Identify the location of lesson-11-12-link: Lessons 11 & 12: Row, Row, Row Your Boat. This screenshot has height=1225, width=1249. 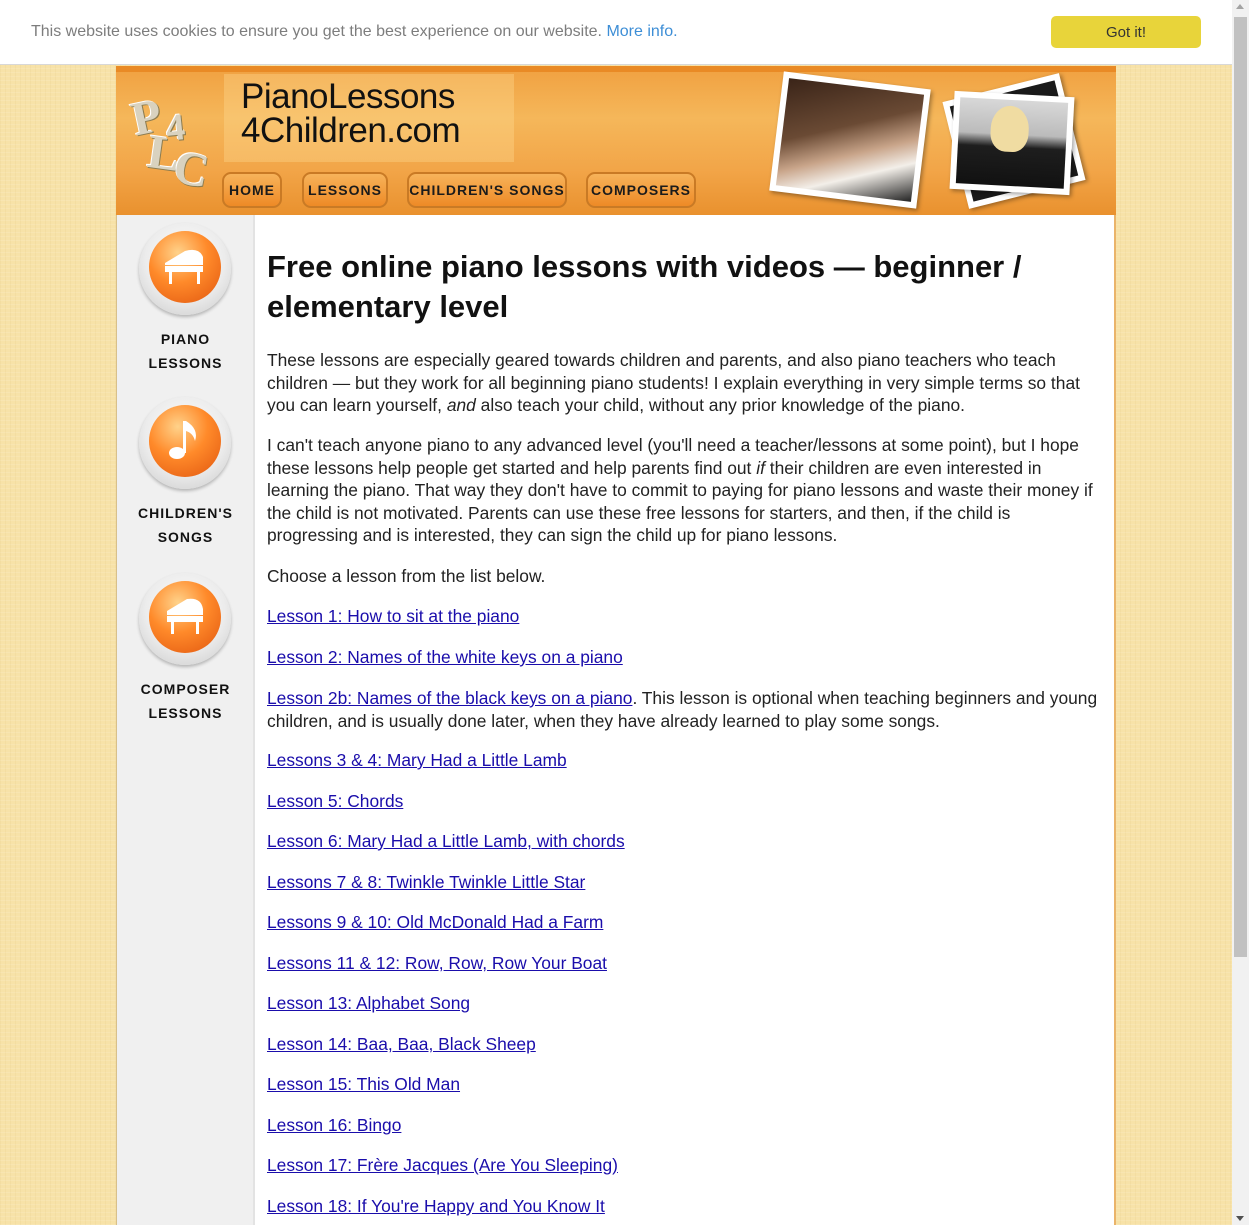
(437, 963).